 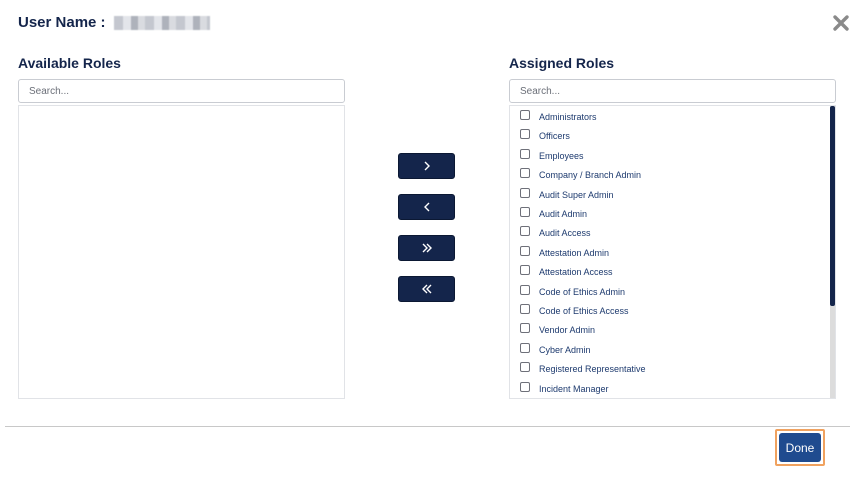 What do you see at coordinates (181, 91) in the screenshot?
I see `available-roles-search-input` at bounding box center [181, 91].